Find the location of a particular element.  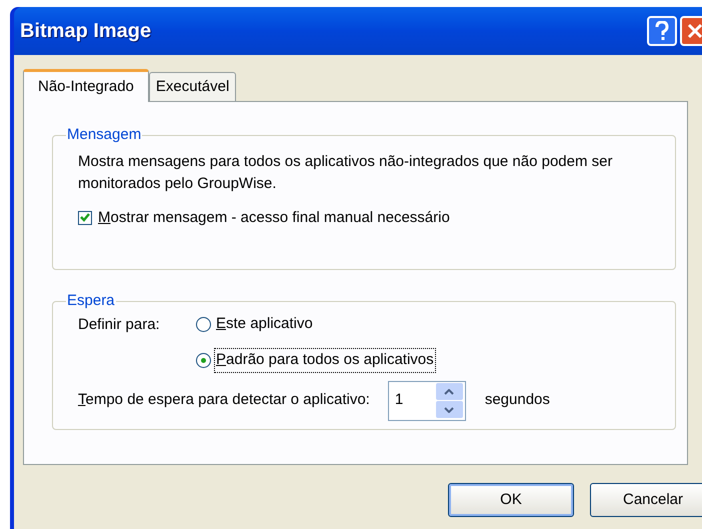

dialog-button: OK is located at coordinates (511, 500).